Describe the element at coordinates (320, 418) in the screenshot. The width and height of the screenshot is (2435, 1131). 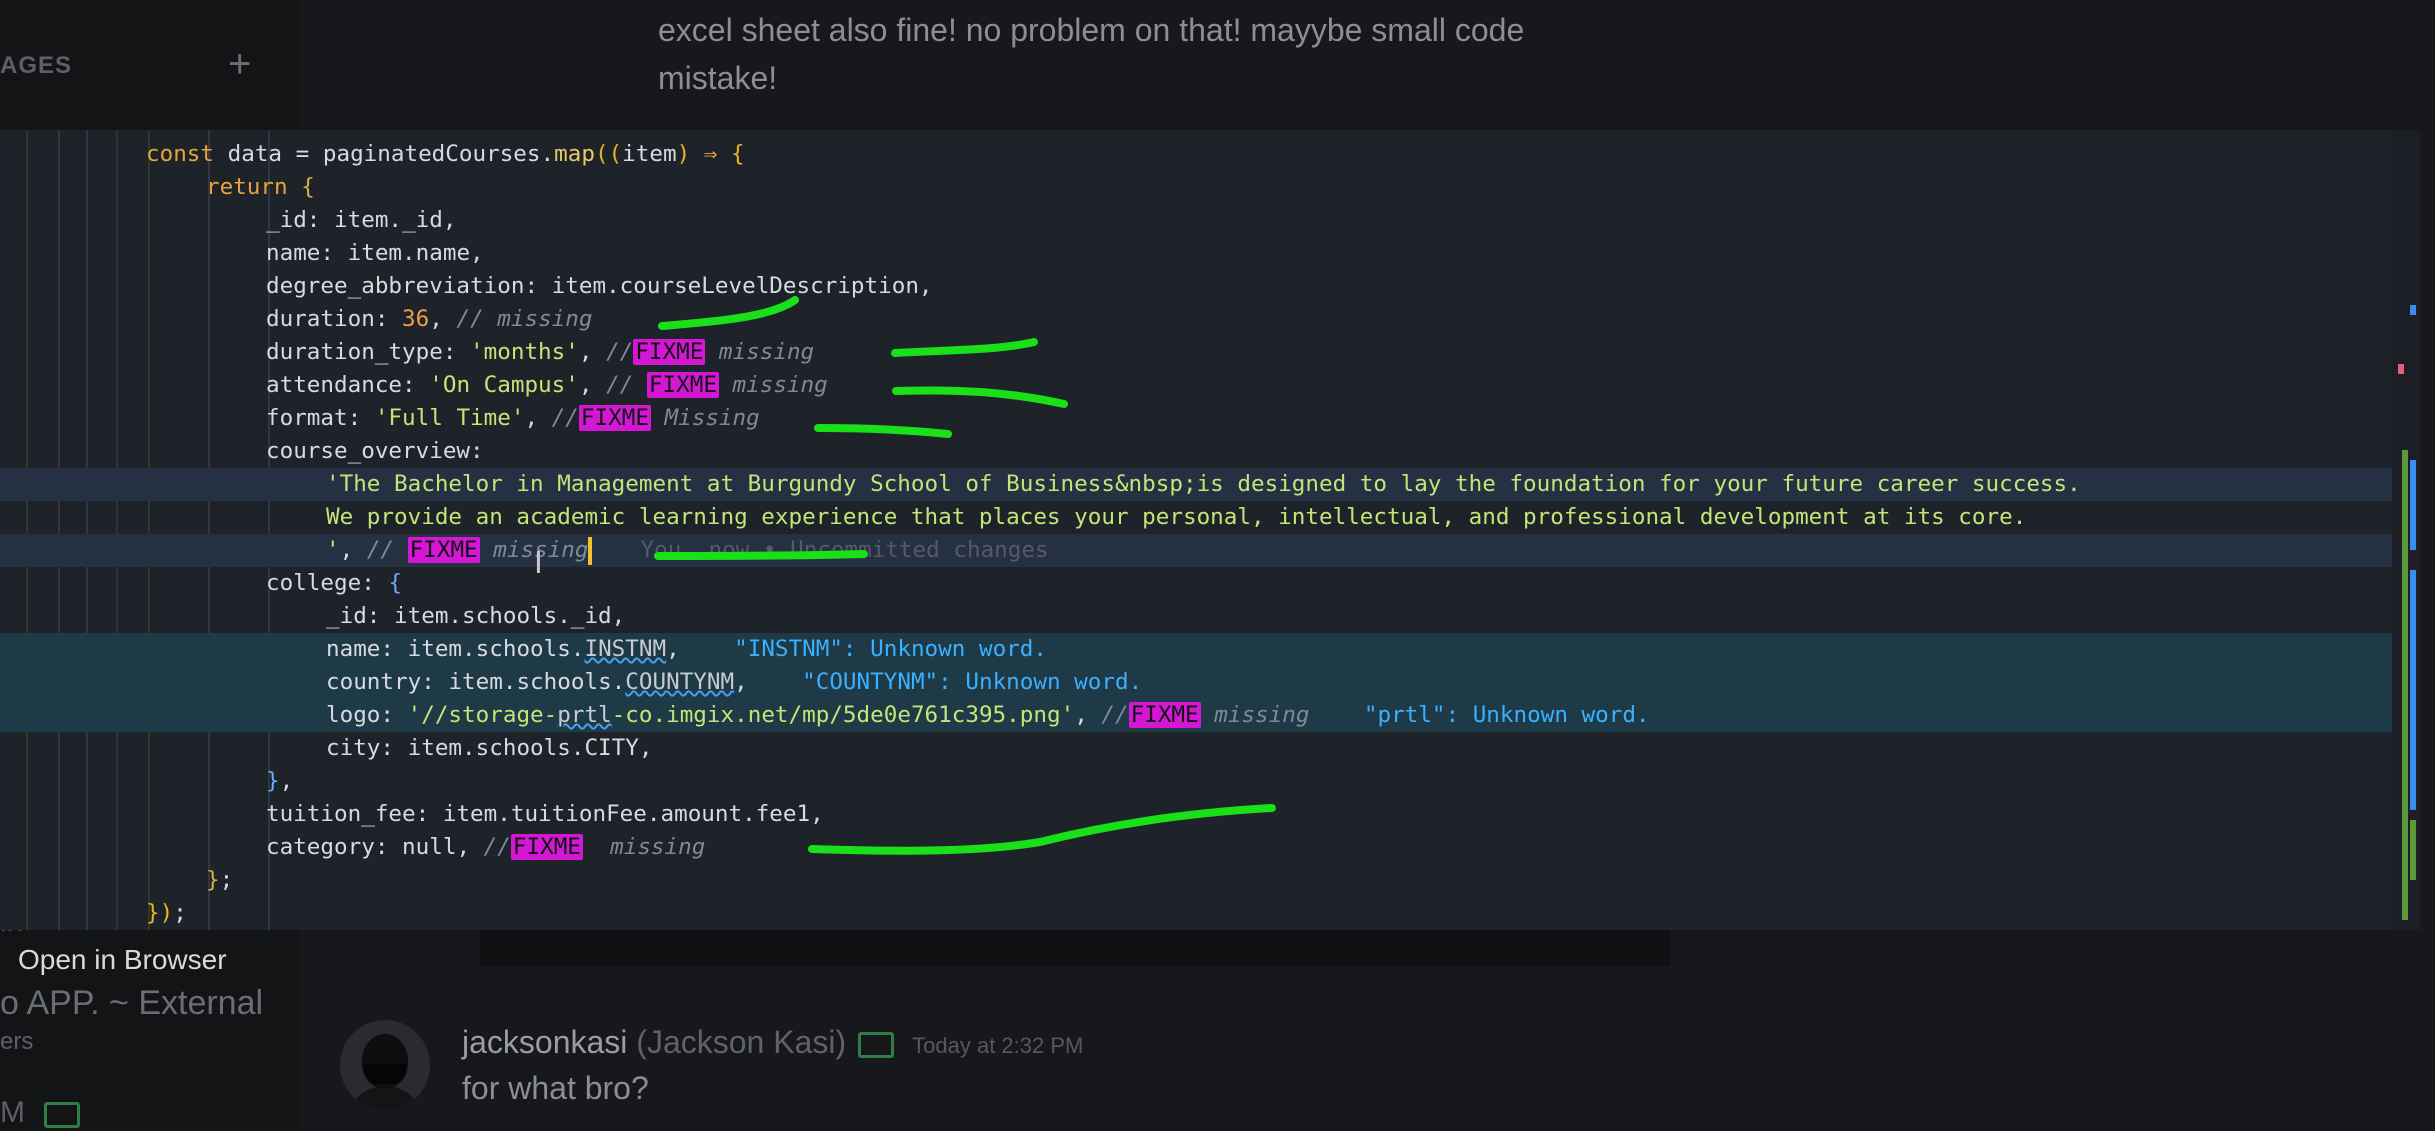
I see `identifier: format:` at that location.